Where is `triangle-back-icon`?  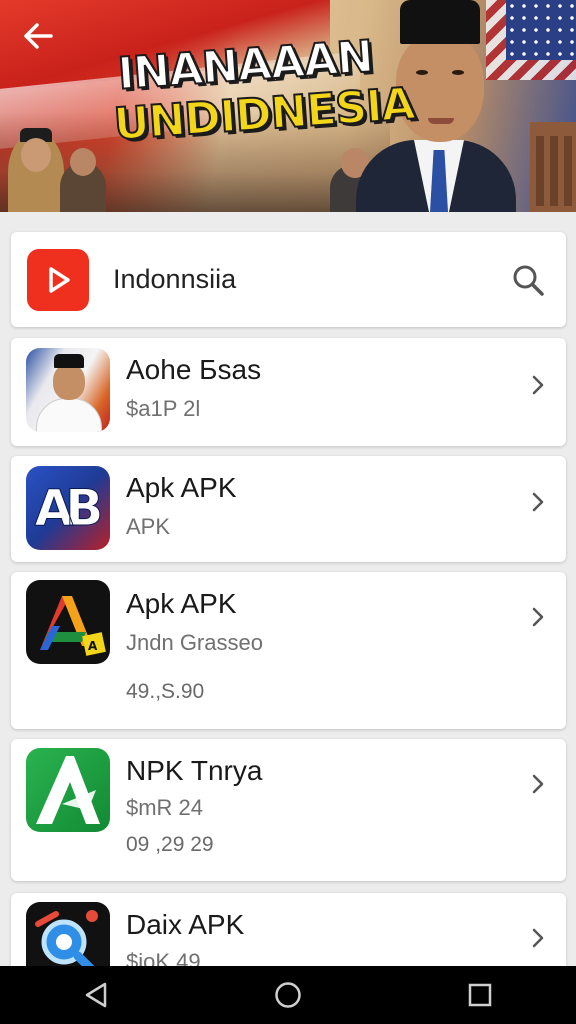 triangle-back-icon is located at coordinates (96, 995).